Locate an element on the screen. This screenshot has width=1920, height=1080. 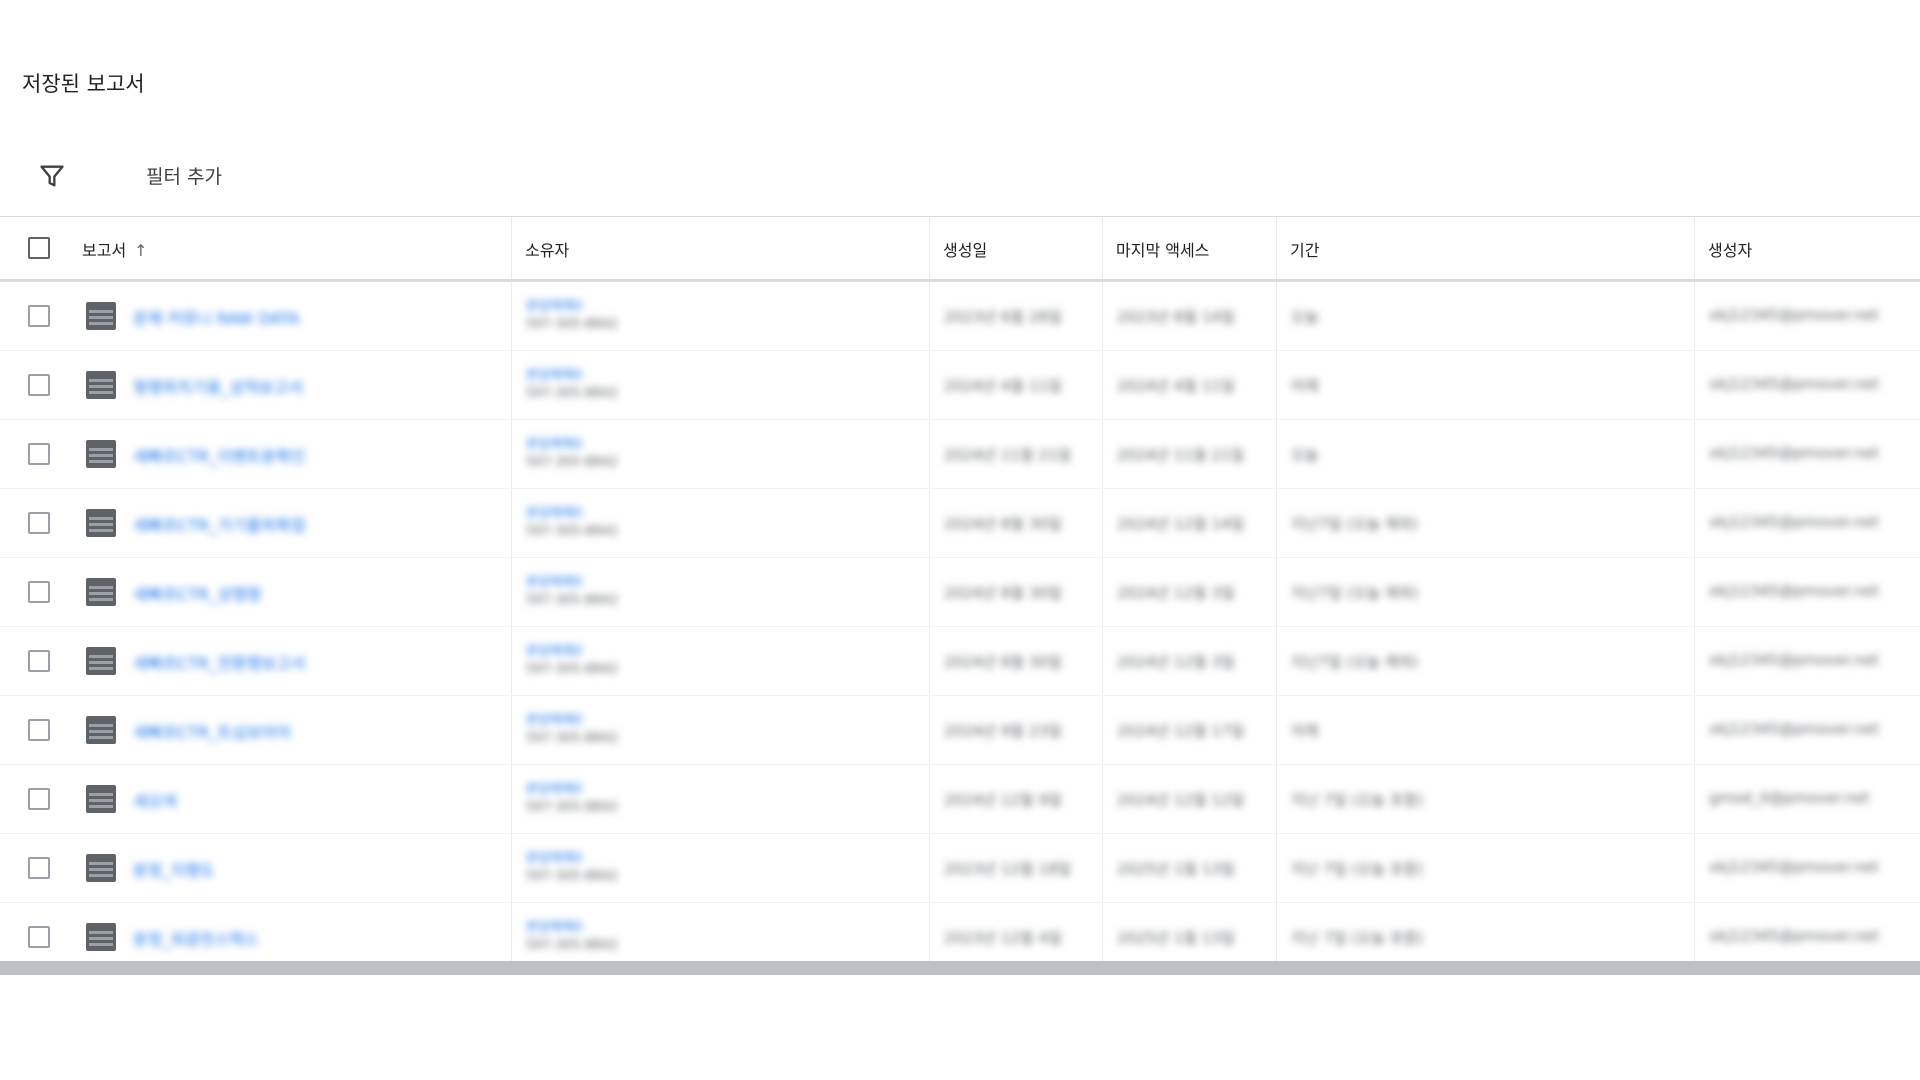
column-header-owner: 소유자 is located at coordinates (720, 248).